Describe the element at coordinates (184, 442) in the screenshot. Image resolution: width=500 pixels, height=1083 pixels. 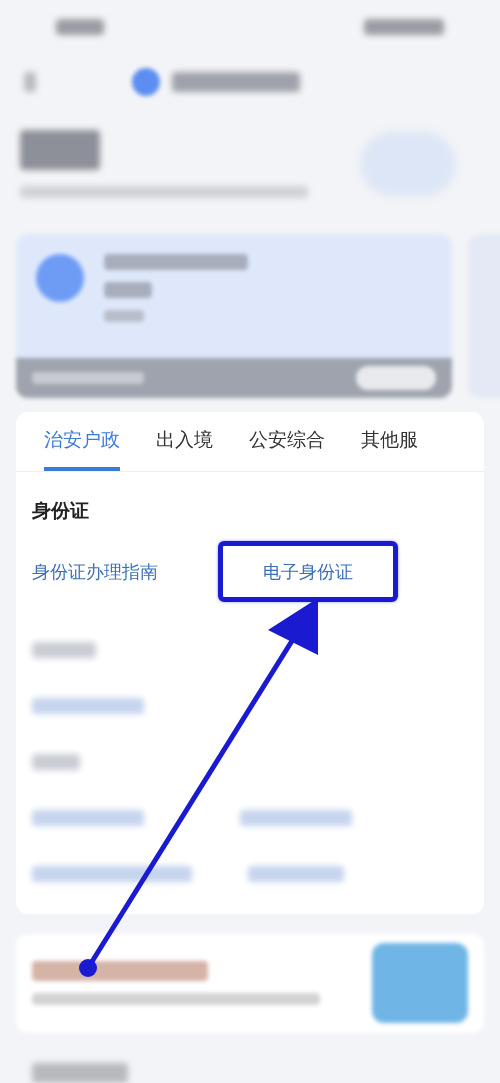
I see `tab: 出入境` at that location.